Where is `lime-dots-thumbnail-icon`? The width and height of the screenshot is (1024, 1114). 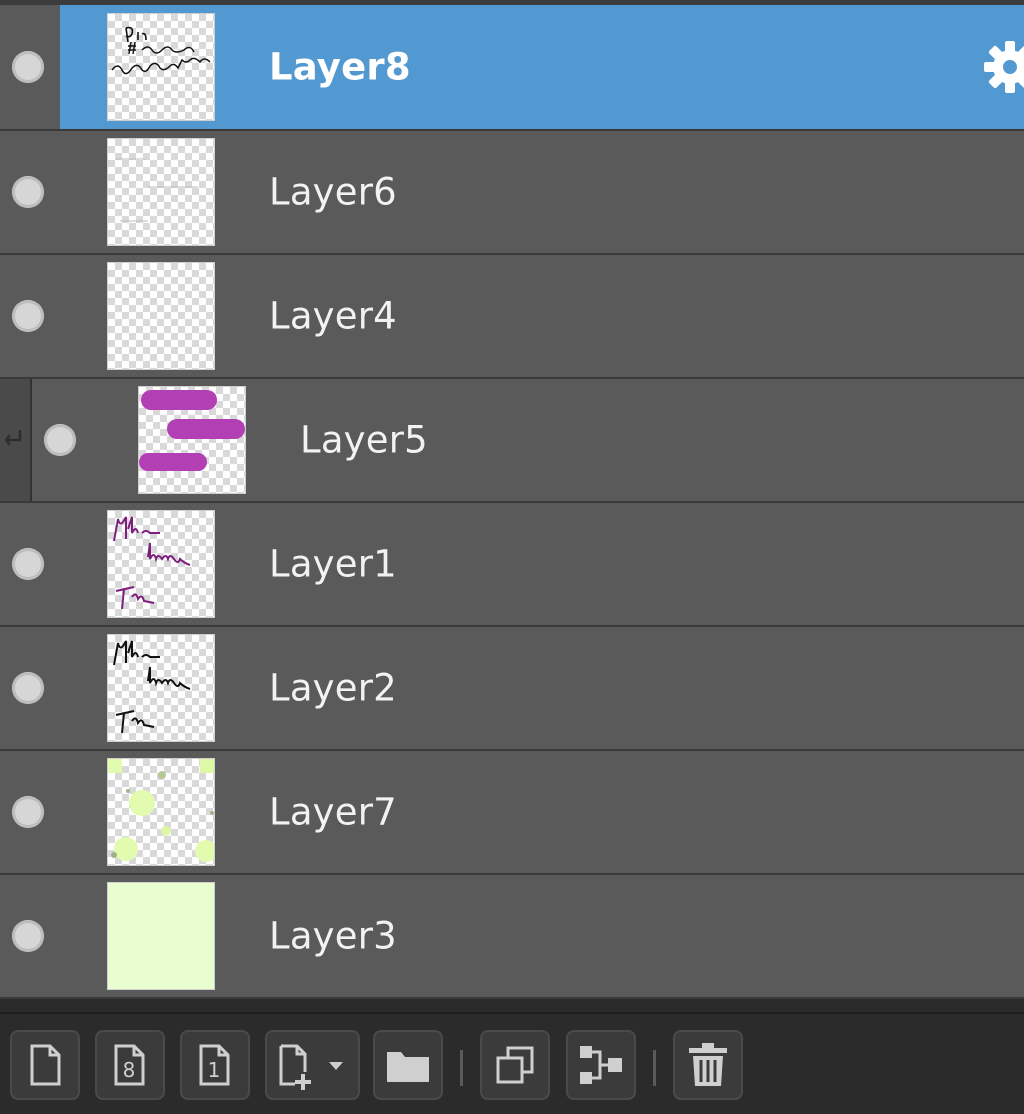 lime-dots-thumbnail-icon is located at coordinates (161, 810).